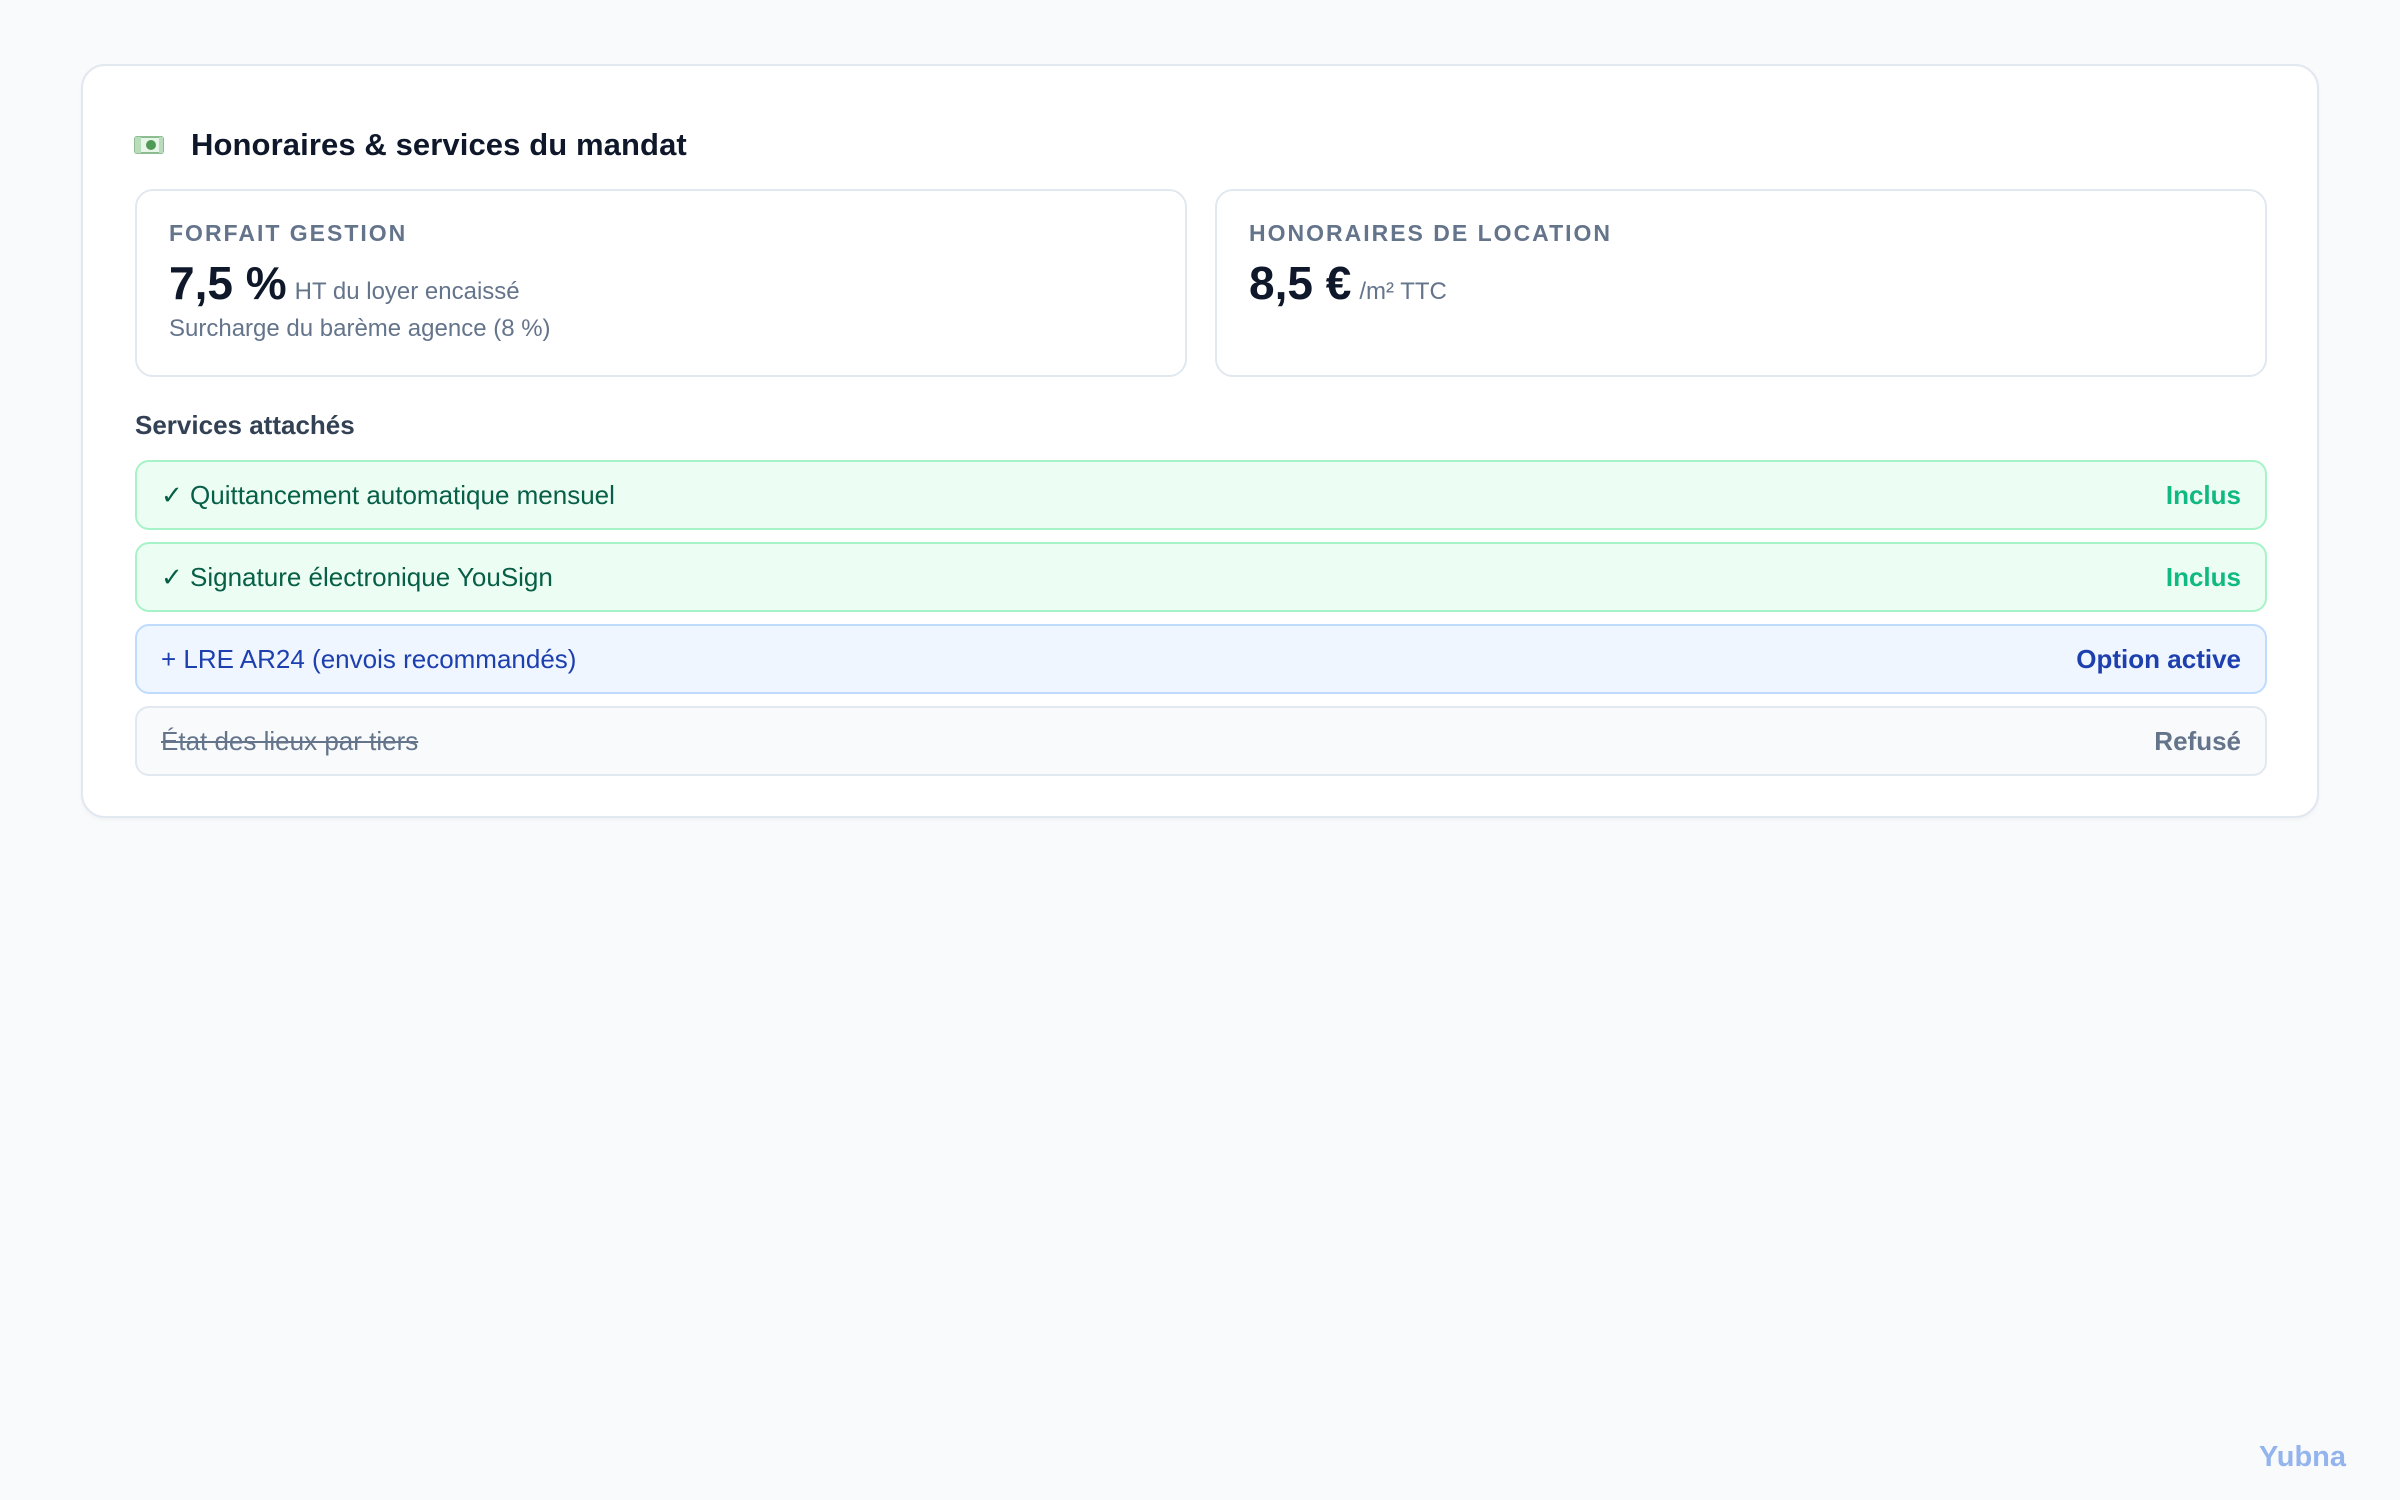 The height and width of the screenshot is (1500, 2400). Describe the element at coordinates (388, 494) in the screenshot. I see `service-name: ✓ Quittancement automatique mensuel` at that location.